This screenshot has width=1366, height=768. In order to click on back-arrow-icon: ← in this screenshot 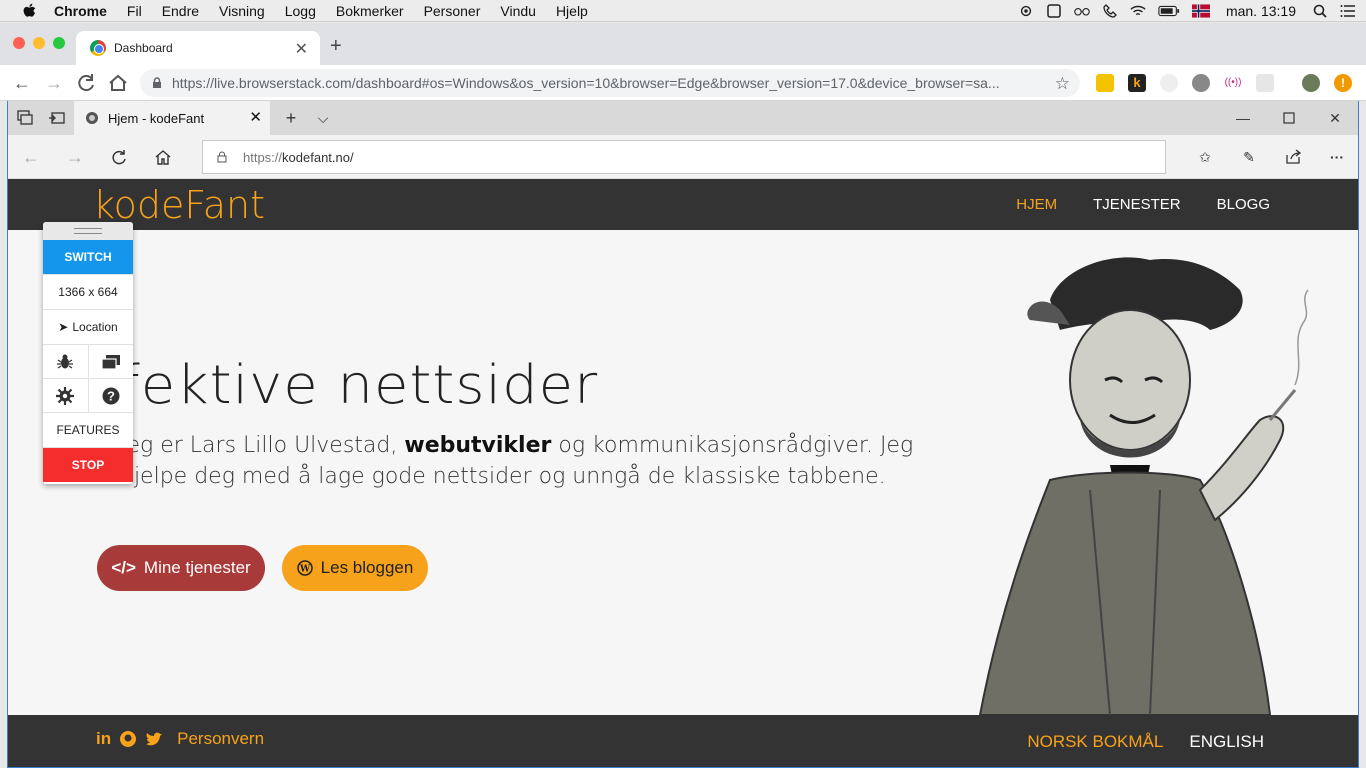, I will do `click(22, 83)`.